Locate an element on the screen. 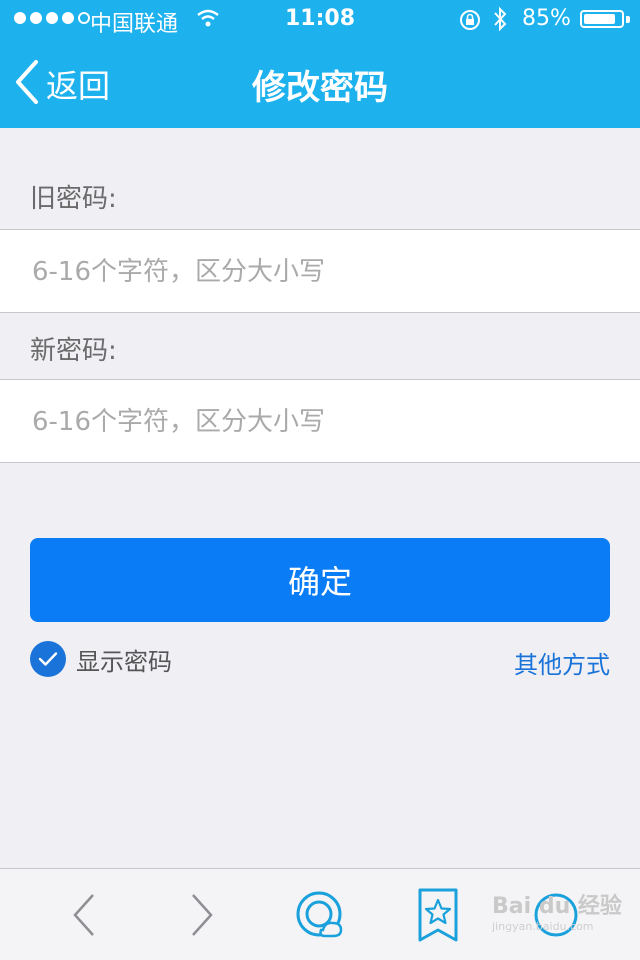 The height and width of the screenshot is (960, 640). show-password-toggle: 显示密码 is located at coordinates (101, 659).